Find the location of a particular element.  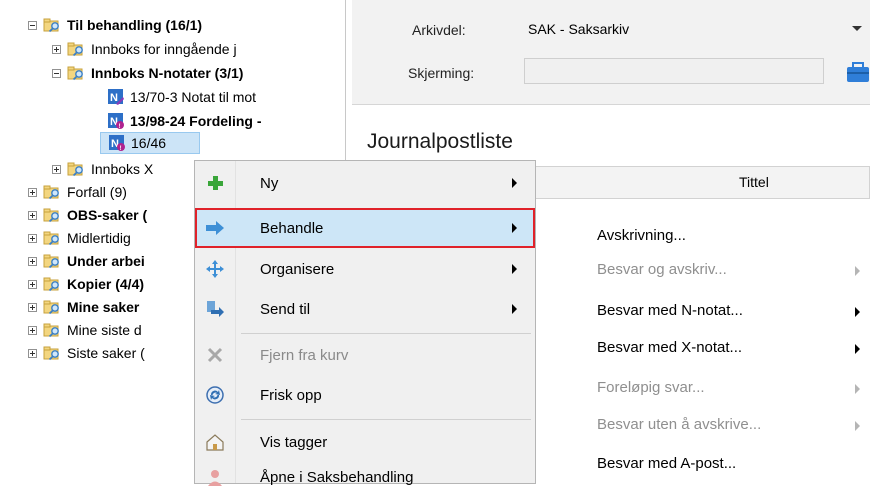

tree-item-label: Innboks for inngående j is located at coordinates (164, 49).